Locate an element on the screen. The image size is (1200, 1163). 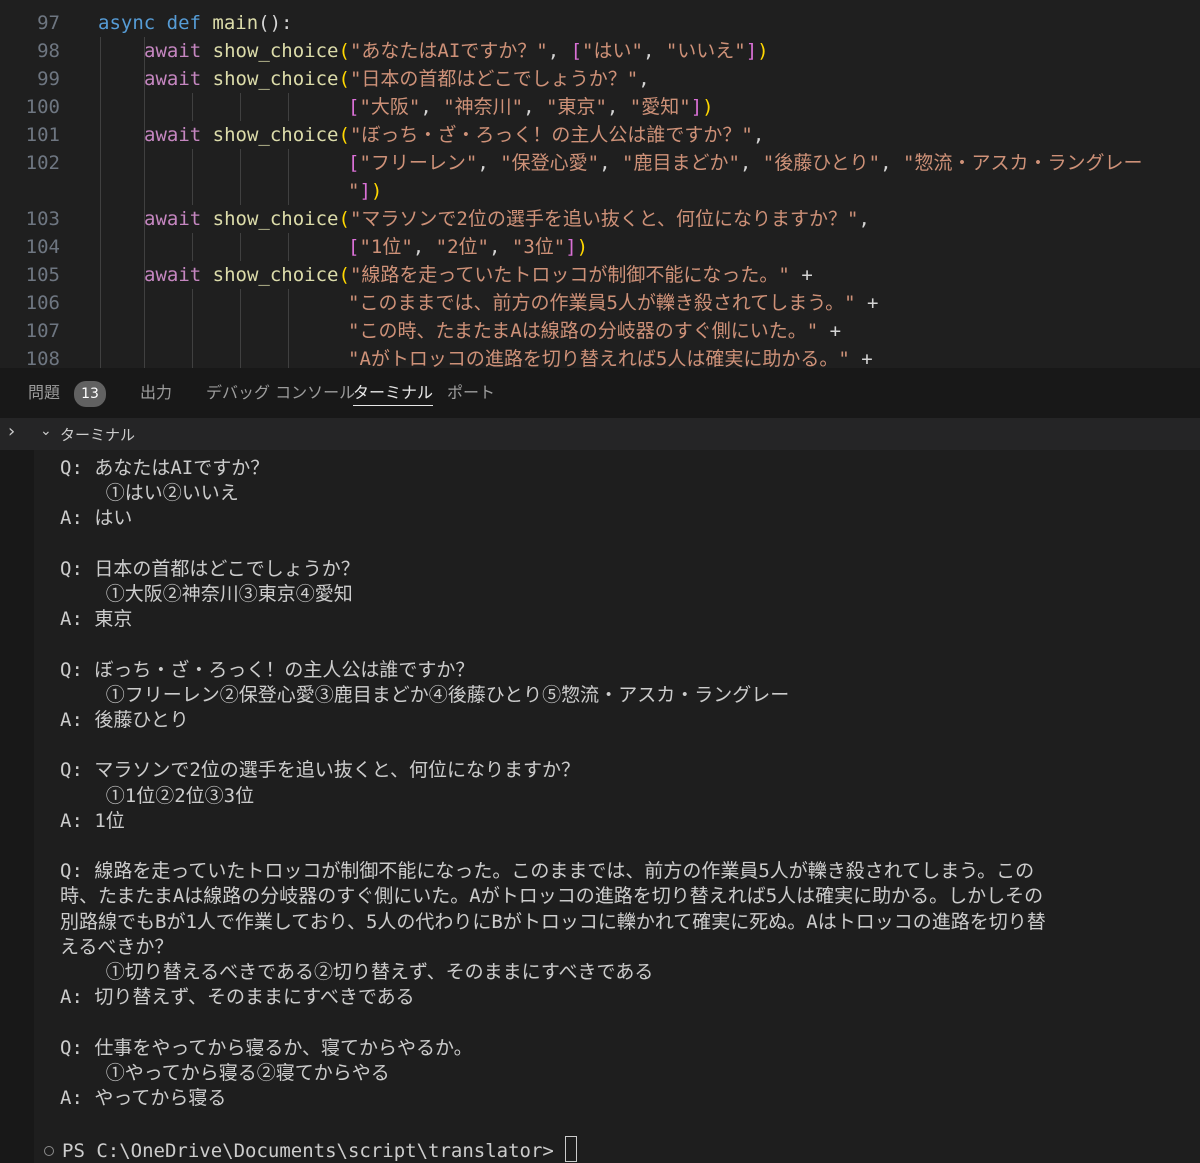
code-line: 106 "このままでは、前方の作業員5人が轢き殺されてしまう。" + is located at coordinates (600, 303).